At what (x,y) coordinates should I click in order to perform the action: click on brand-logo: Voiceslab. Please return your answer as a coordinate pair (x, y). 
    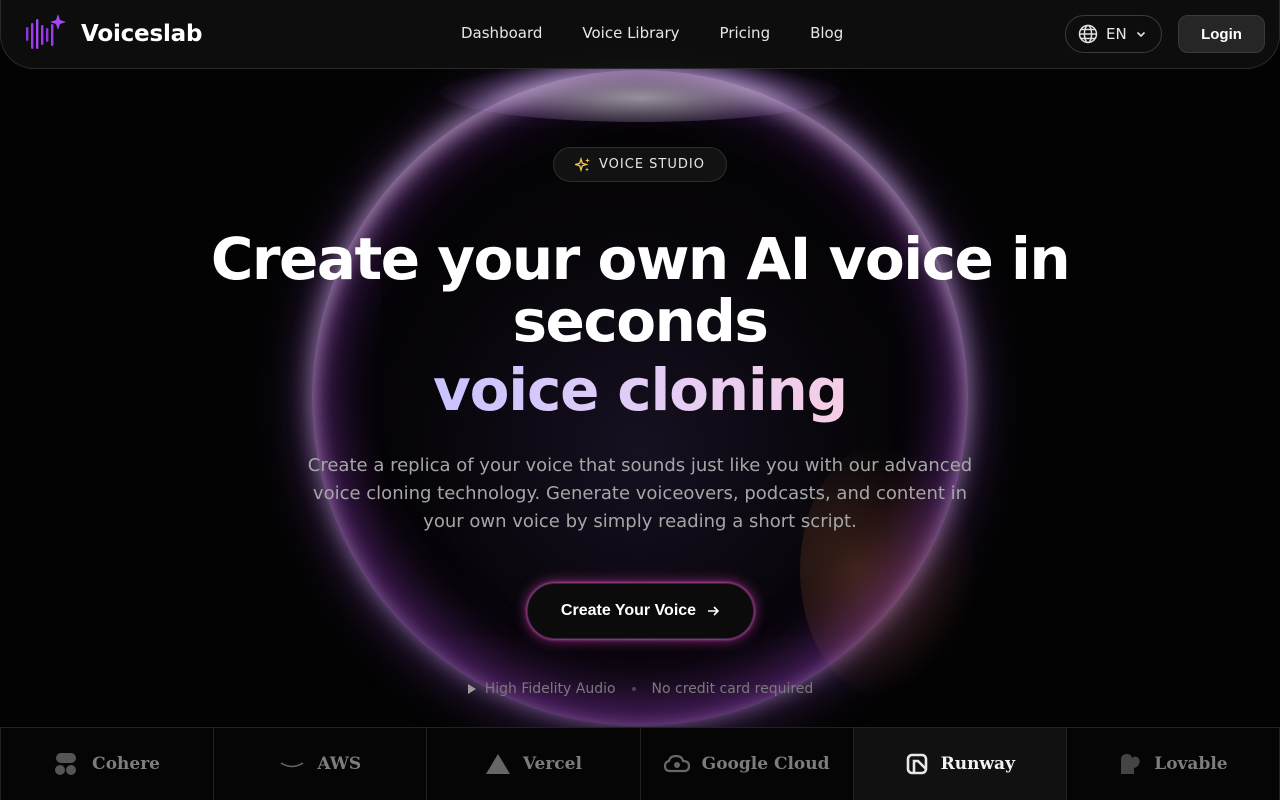
    Looking at the image, I should click on (113, 34).